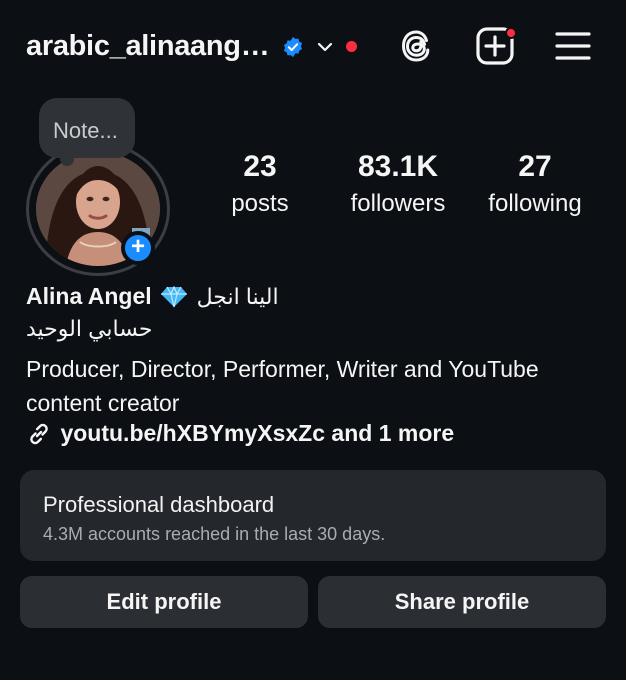  What do you see at coordinates (159, 504) in the screenshot?
I see `dashboard-title: Professional dashboard` at bounding box center [159, 504].